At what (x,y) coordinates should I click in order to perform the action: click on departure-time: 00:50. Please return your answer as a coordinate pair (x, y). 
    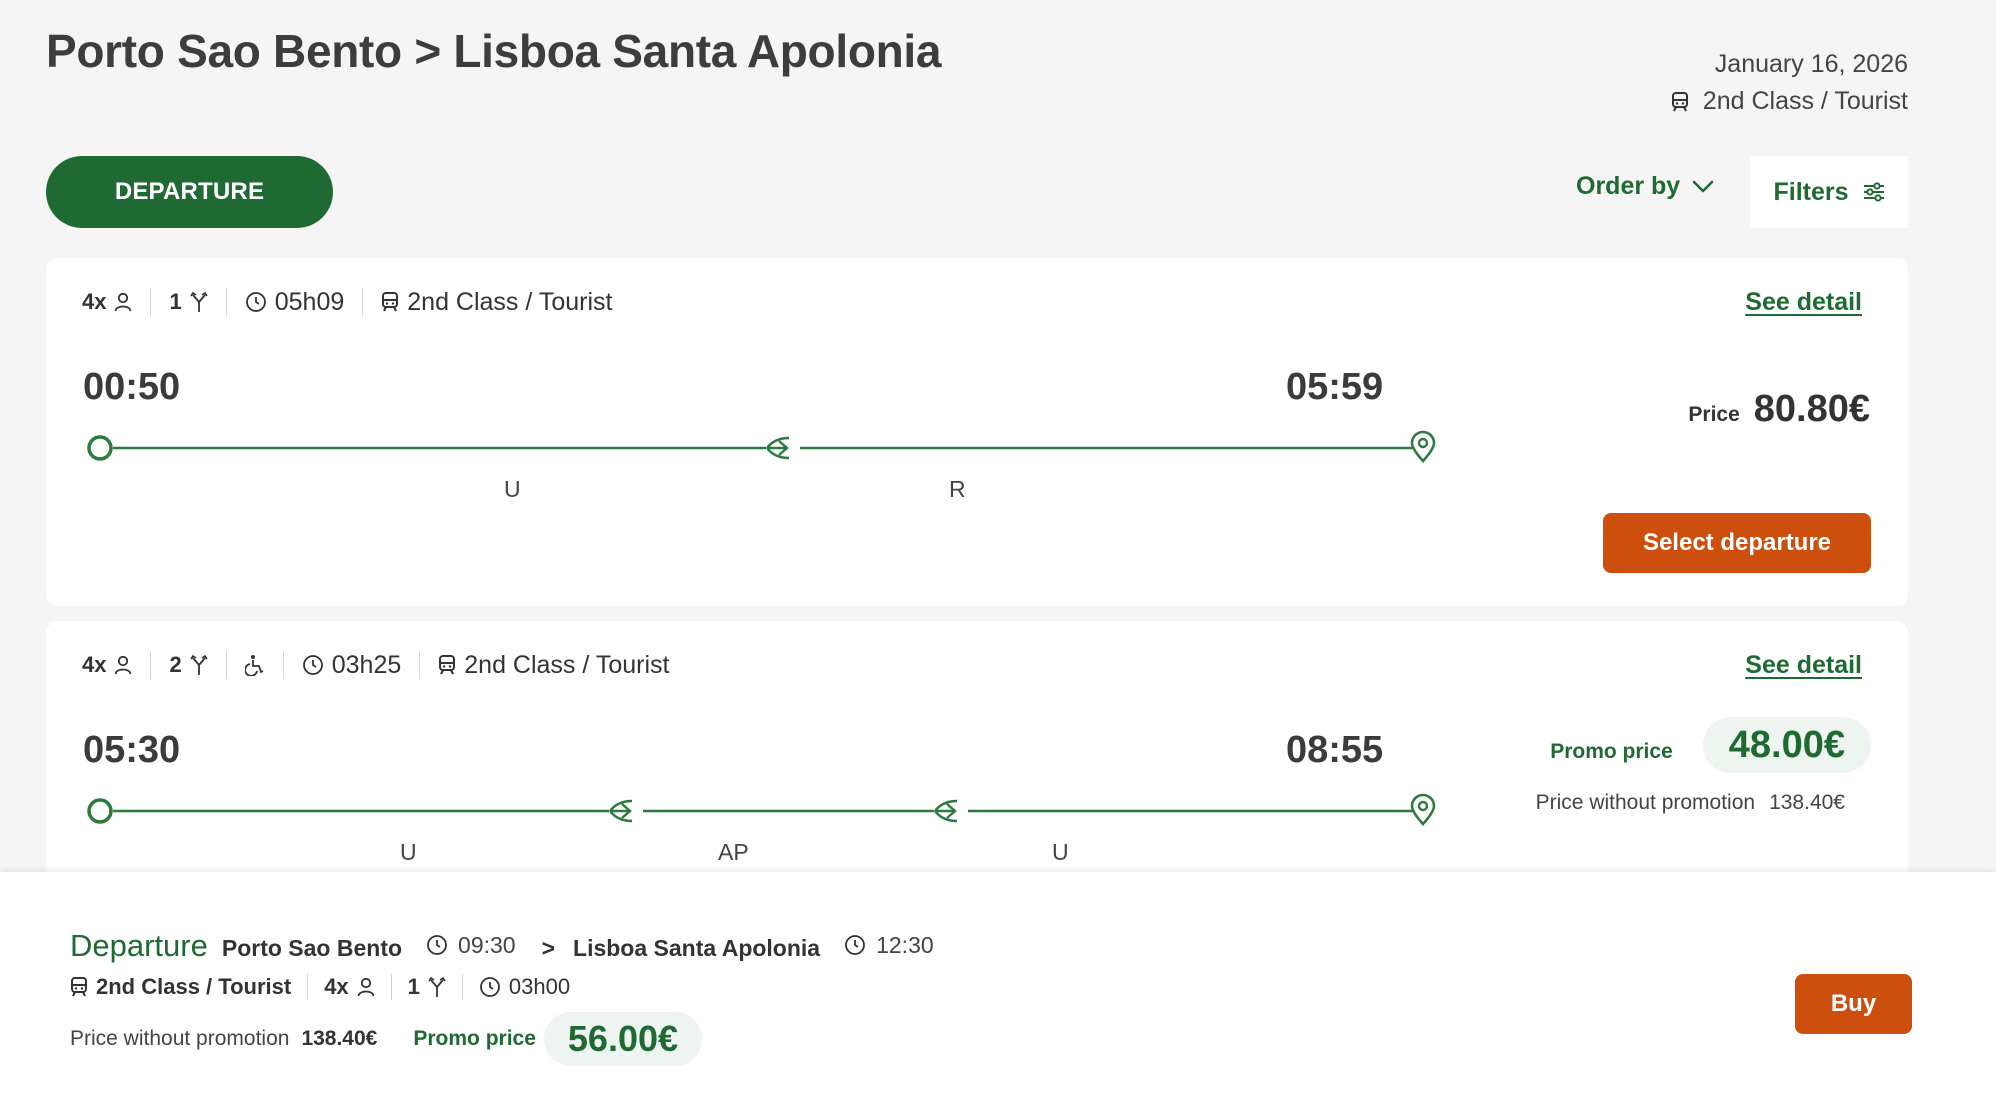
    Looking at the image, I should click on (132, 387).